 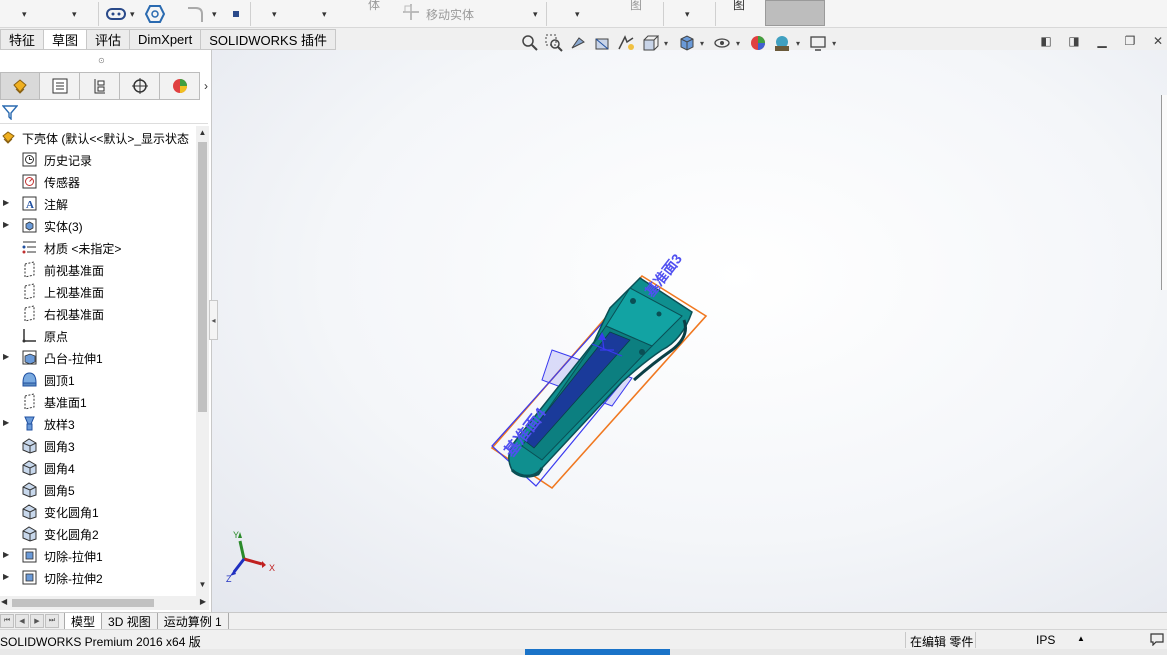 What do you see at coordinates (83, 603) in the screenshot?
I see `horizontal-scroll-thumb` at bounding box center [83, 603].